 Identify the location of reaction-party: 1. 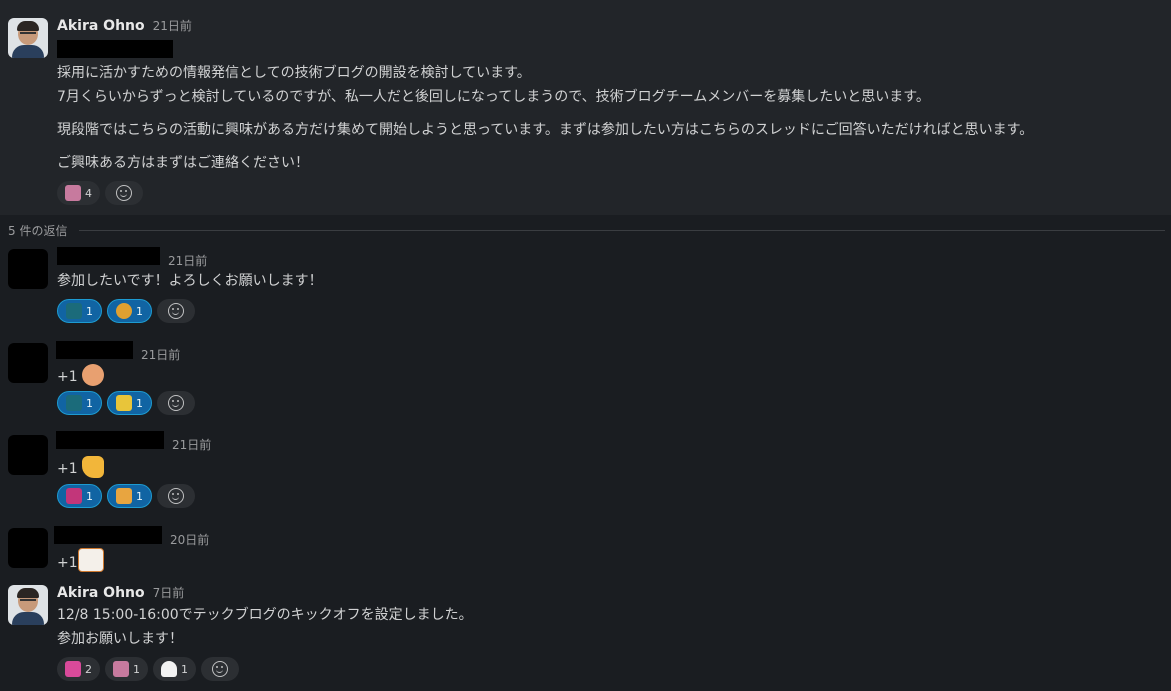
(126, 669).